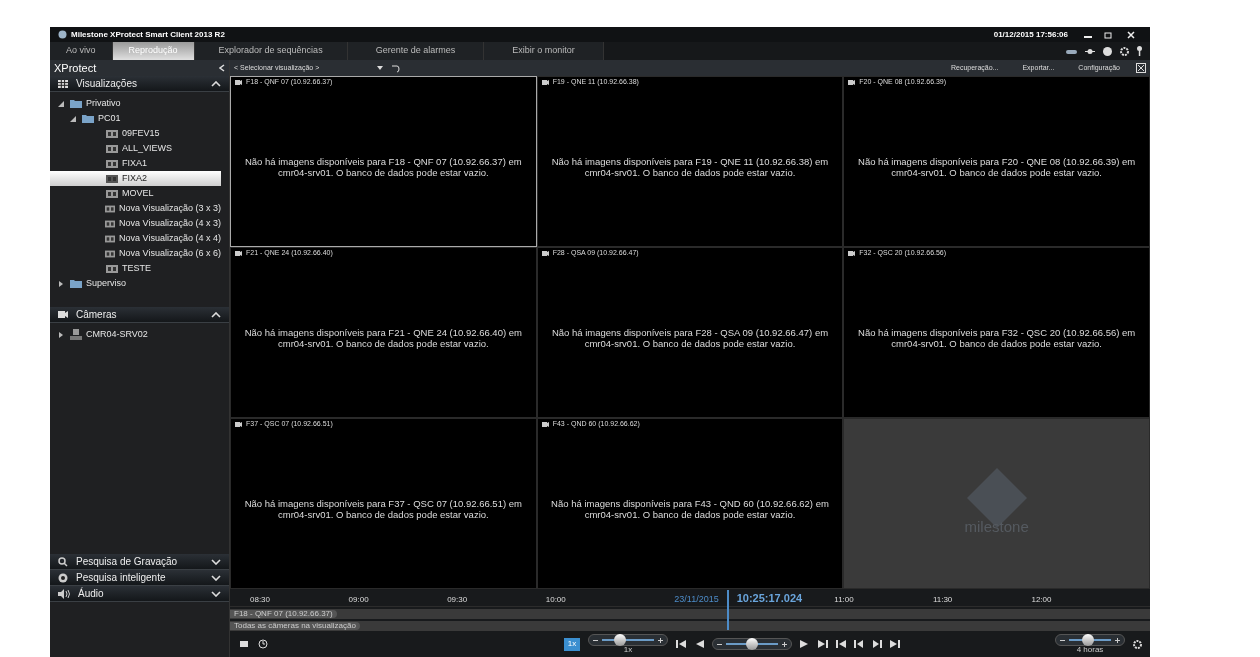 The width and height of the screenshot is (1260, 657). What do you see at coordinates (997, 338) in the screenshot?
I see `no-images-message: Não há imagens disponíveis para F32 - QSC 20 (10.92.66.56) em cmr04-srv01. O banco de dados pode estar vazio.` at bounding box center [997, 338].